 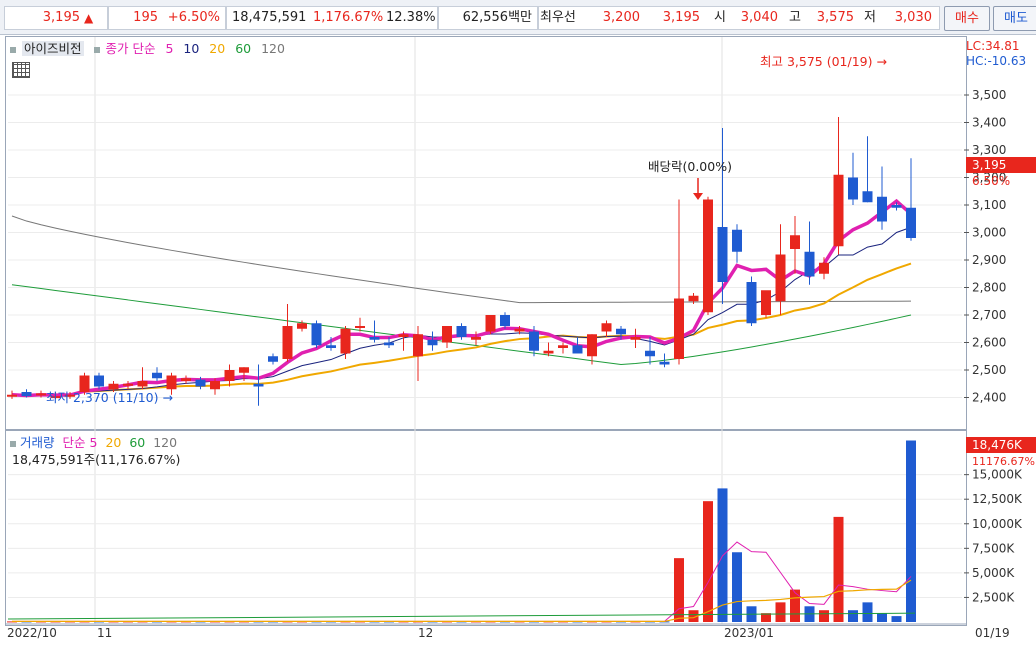 What do you see at coordinates (989, 205) in the screenshot?
I see `y-tick-label: 3,100` at bounding box center [989, 205].